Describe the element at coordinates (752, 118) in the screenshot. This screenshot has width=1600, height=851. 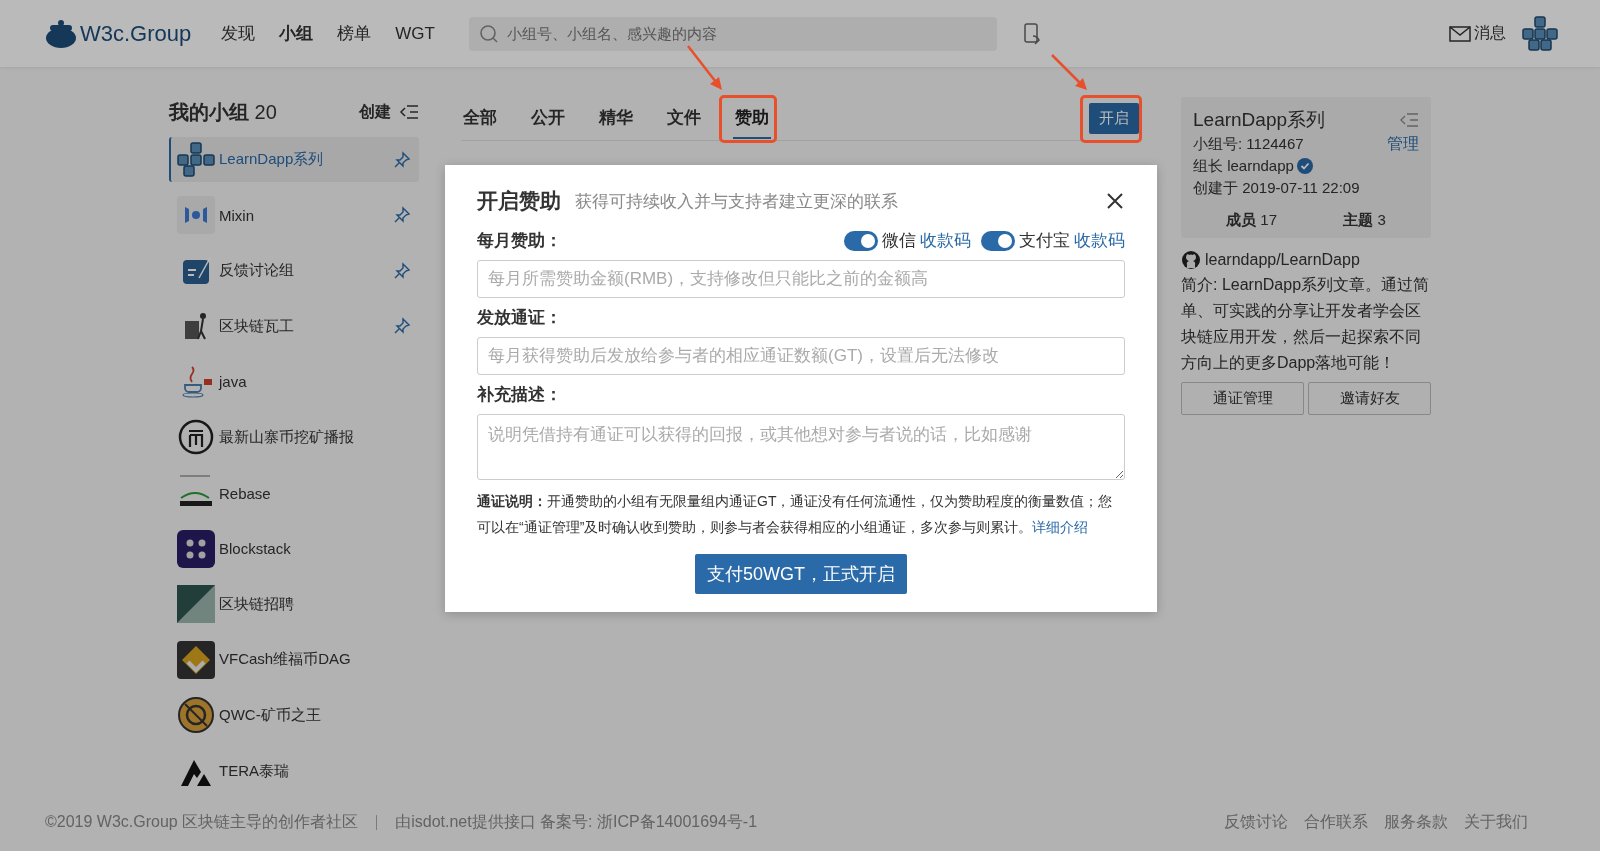
I see `tab: 赞助` at that location.